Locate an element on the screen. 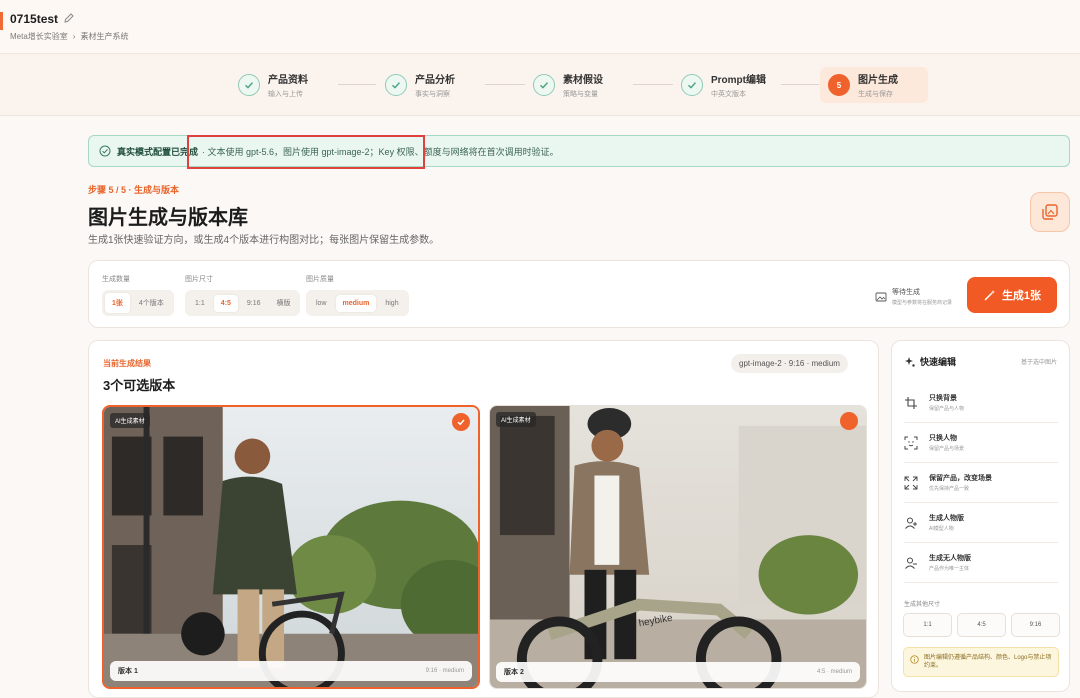  edit-pencil-icon is located at coordinates (69, 18).